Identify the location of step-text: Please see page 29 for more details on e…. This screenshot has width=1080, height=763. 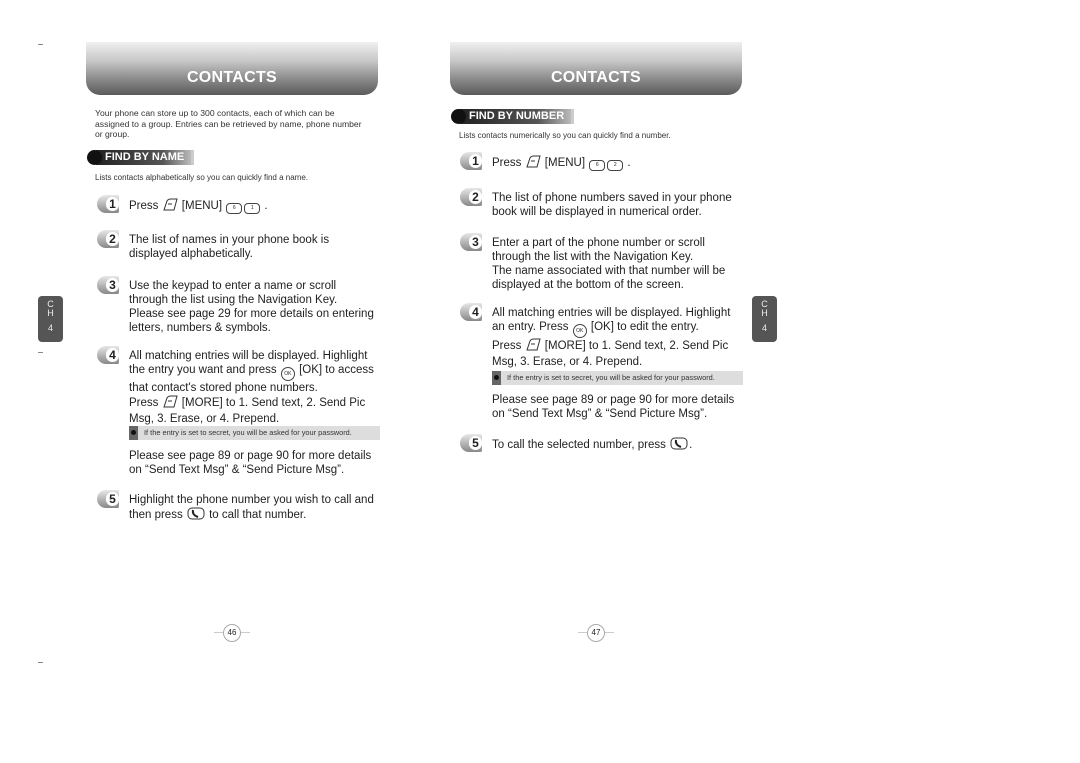
(251, 314).